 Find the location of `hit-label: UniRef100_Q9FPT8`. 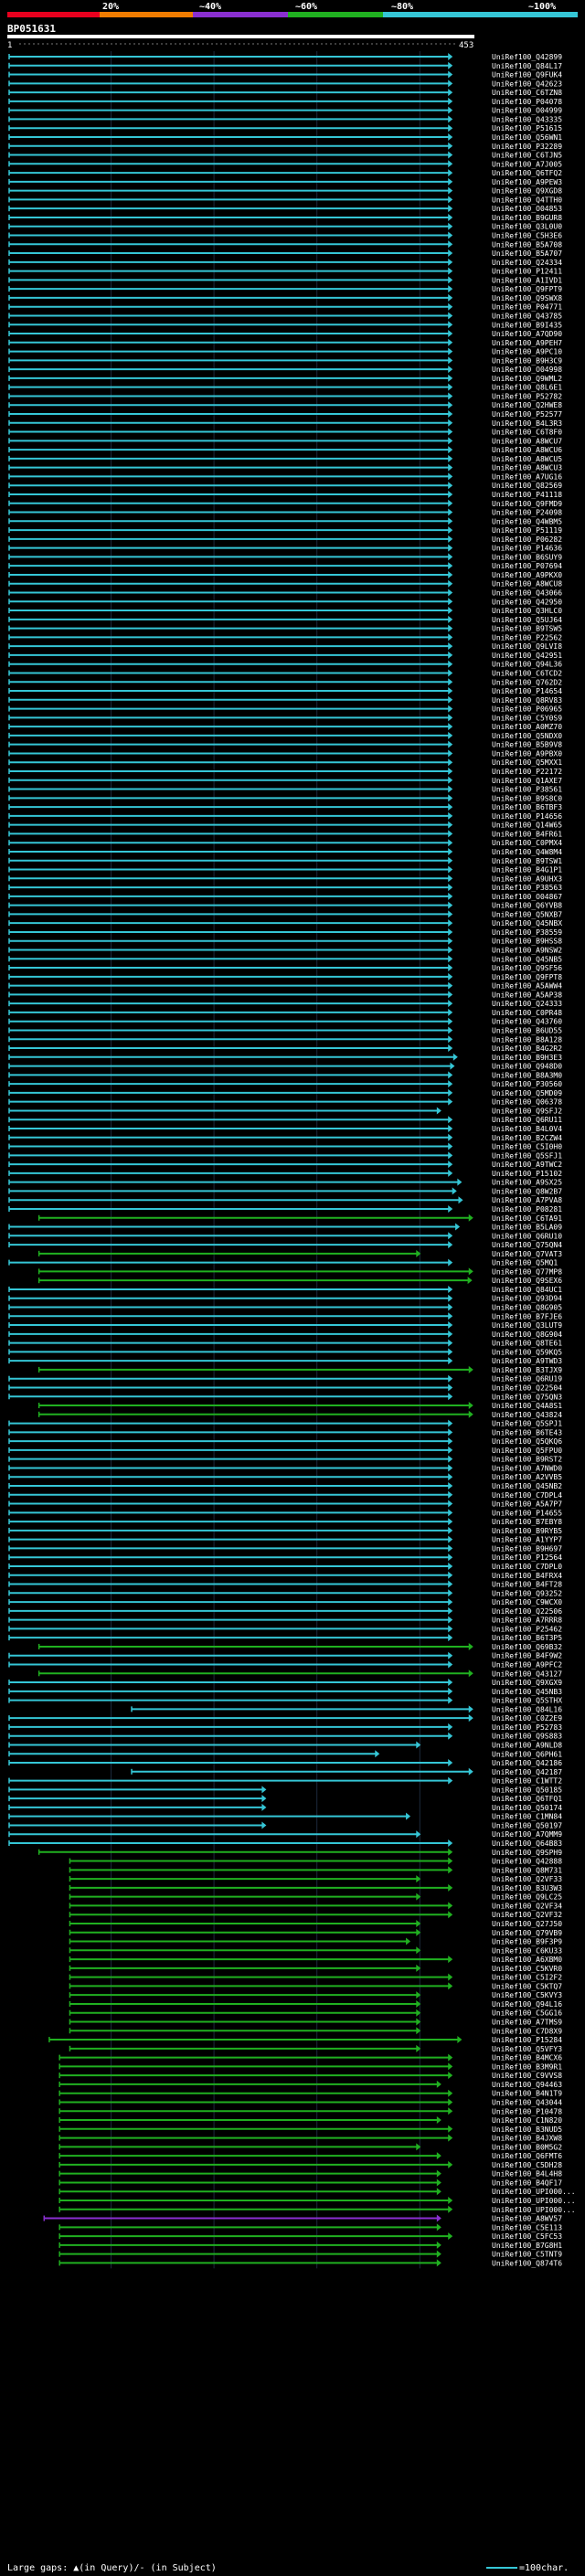

hit-label: UniRef100_Q9FPT8 is located at coordinates (527, 977).